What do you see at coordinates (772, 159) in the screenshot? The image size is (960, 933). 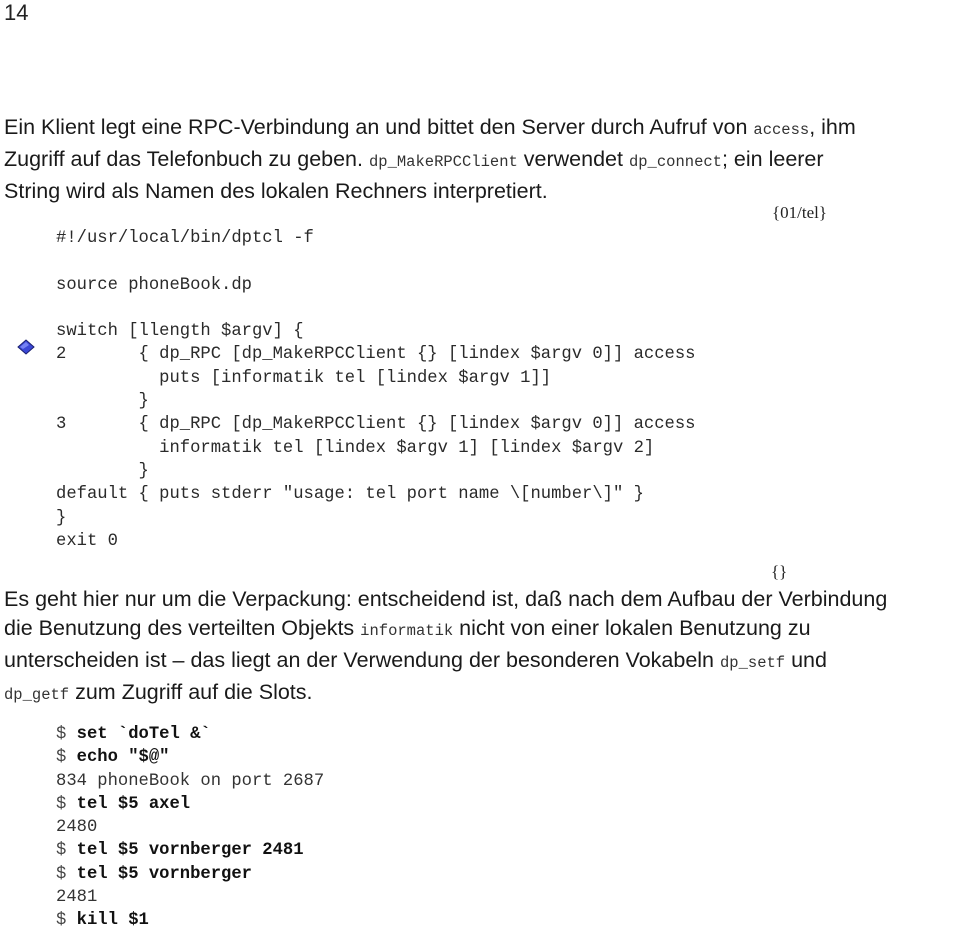 I see `text-run: ; ein leerer` at bounding box center [772, 159].